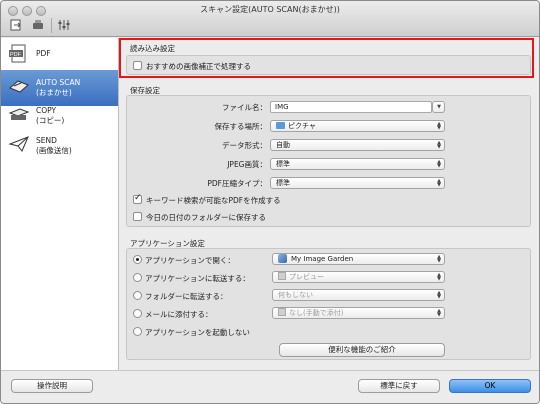 The height and width of the screenshot is (404, 540). Describe the element at coordinates (46, 140) in the screenshot. I see `sidebar-item-label: SEND` at that location.